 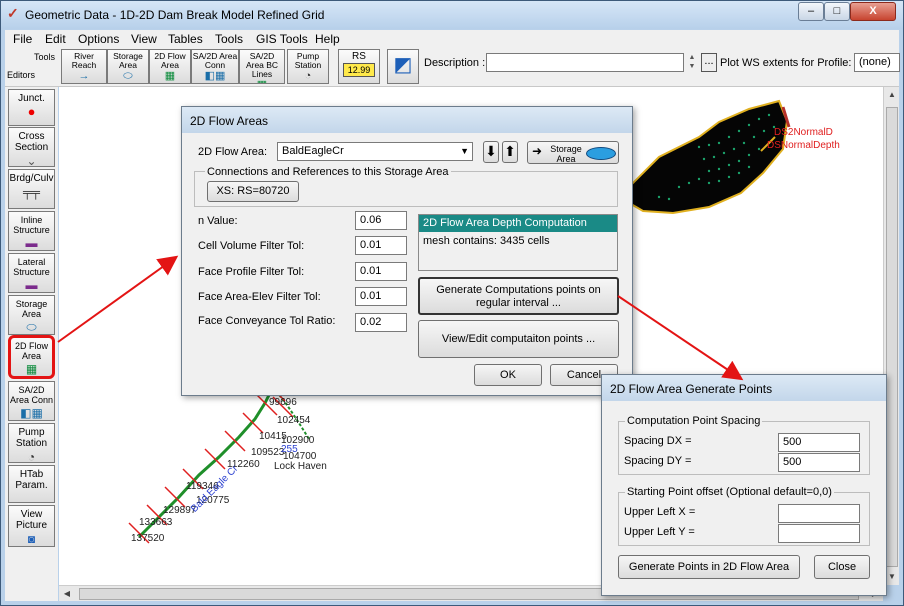 What do you see at coordinates (381, 322) in the screenshot?
I see `face-conveyance-tol-input: 0.02` at bounding box center [381, 322].